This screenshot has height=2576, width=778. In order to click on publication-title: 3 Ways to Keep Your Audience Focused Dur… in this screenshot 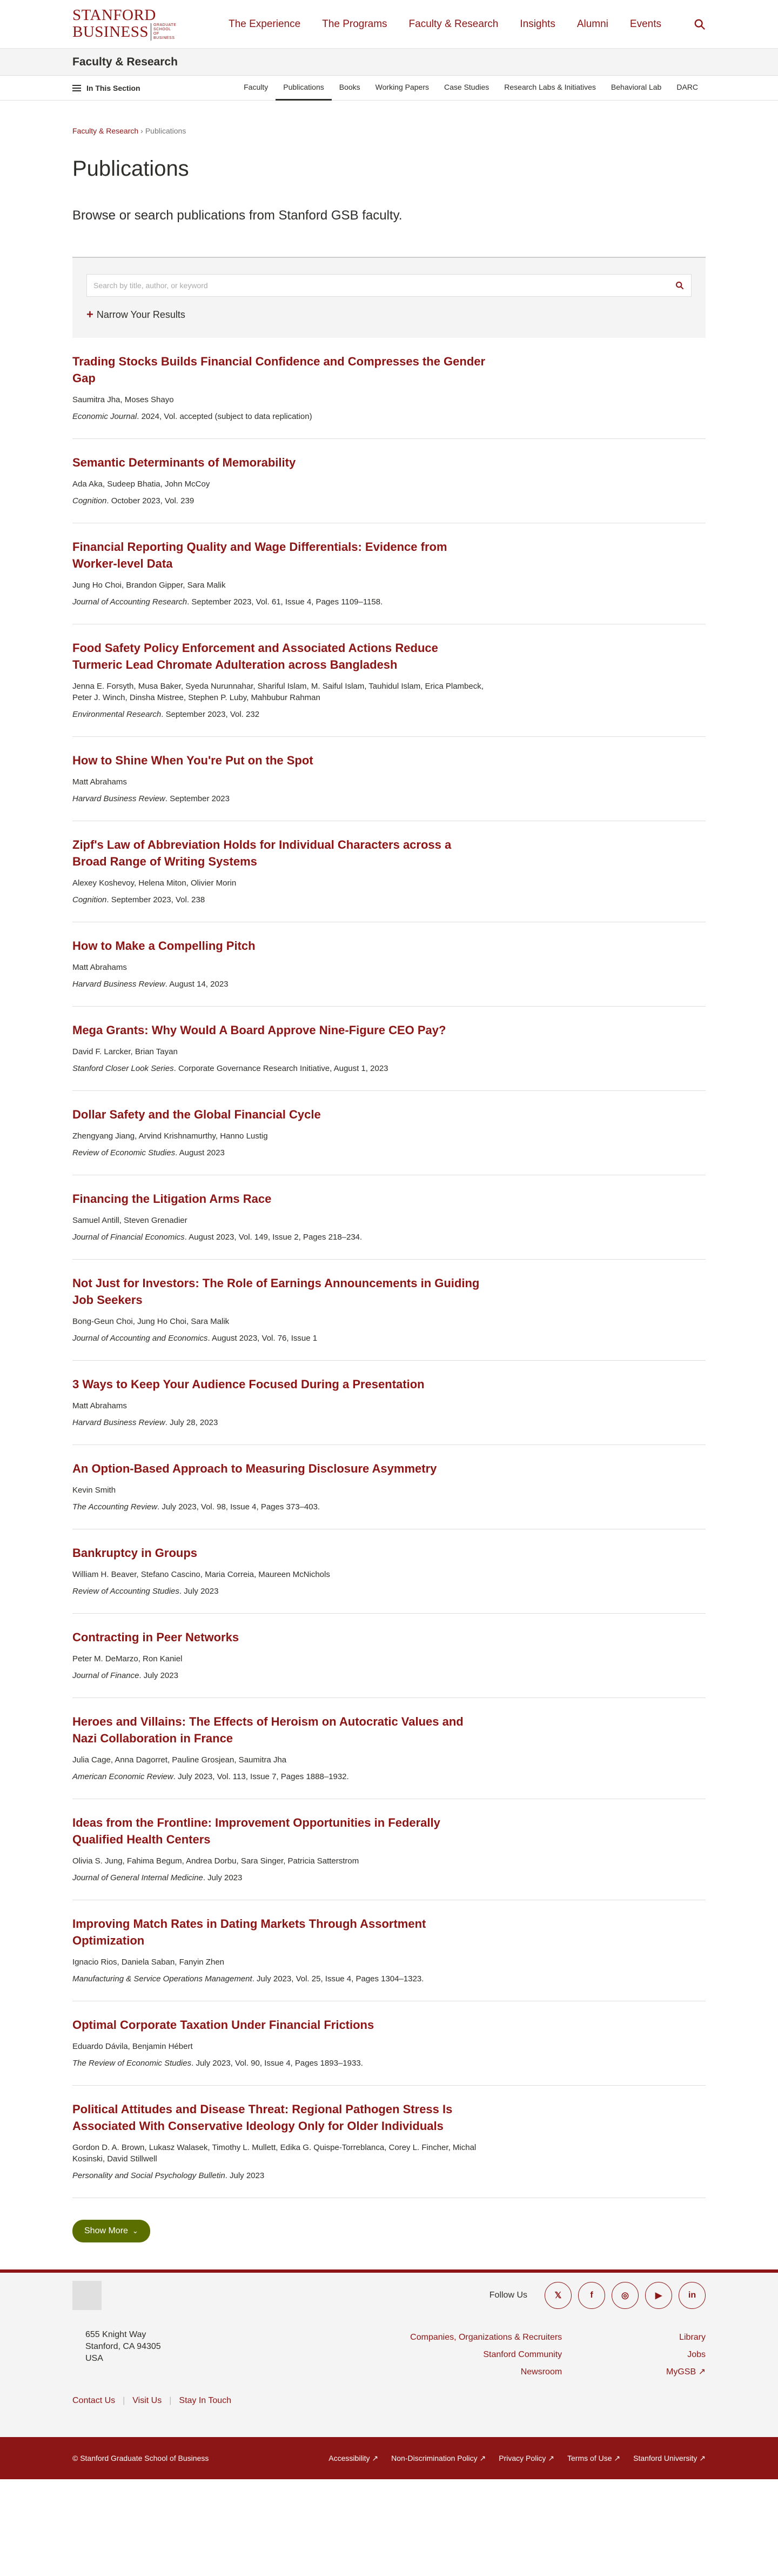, I will do `click(280, 1384)`.